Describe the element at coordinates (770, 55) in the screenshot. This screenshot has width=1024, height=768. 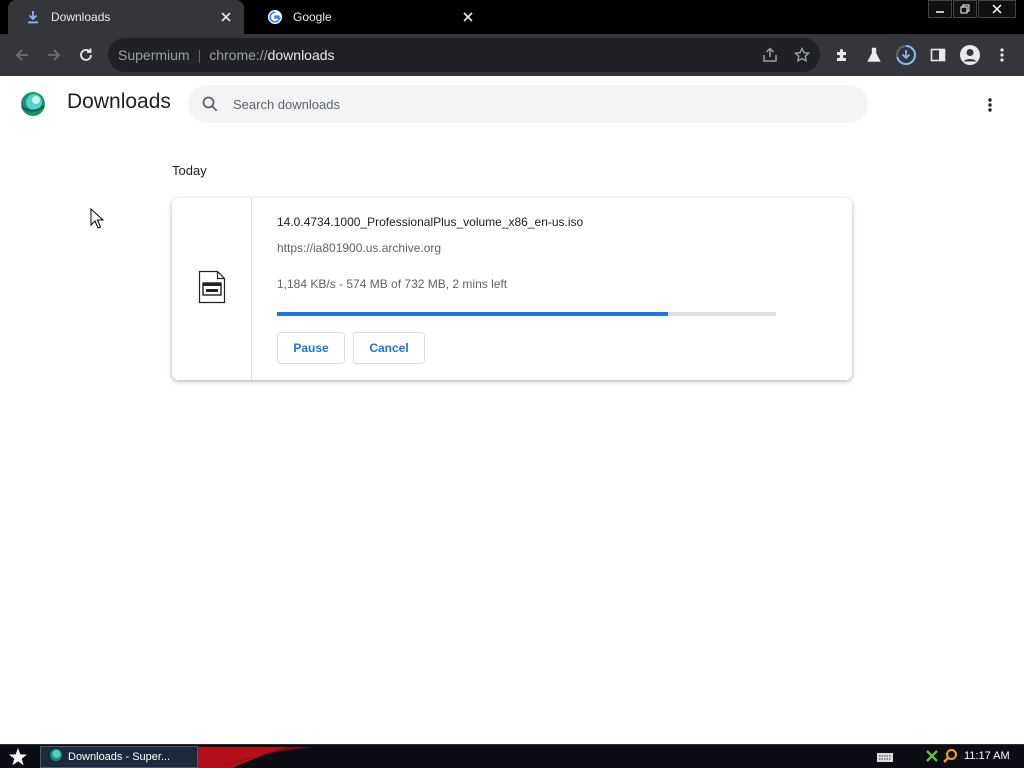
I see `share-icon` at that location.